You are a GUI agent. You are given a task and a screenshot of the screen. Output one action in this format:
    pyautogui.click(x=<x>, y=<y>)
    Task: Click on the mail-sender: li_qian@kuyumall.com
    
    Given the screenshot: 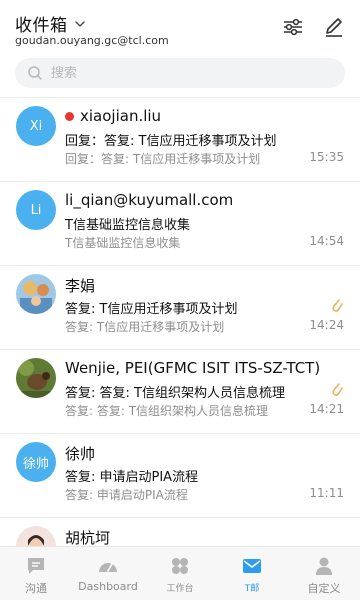 What is the action you would take?
    pyautogui.click(x=149, y=200)
    